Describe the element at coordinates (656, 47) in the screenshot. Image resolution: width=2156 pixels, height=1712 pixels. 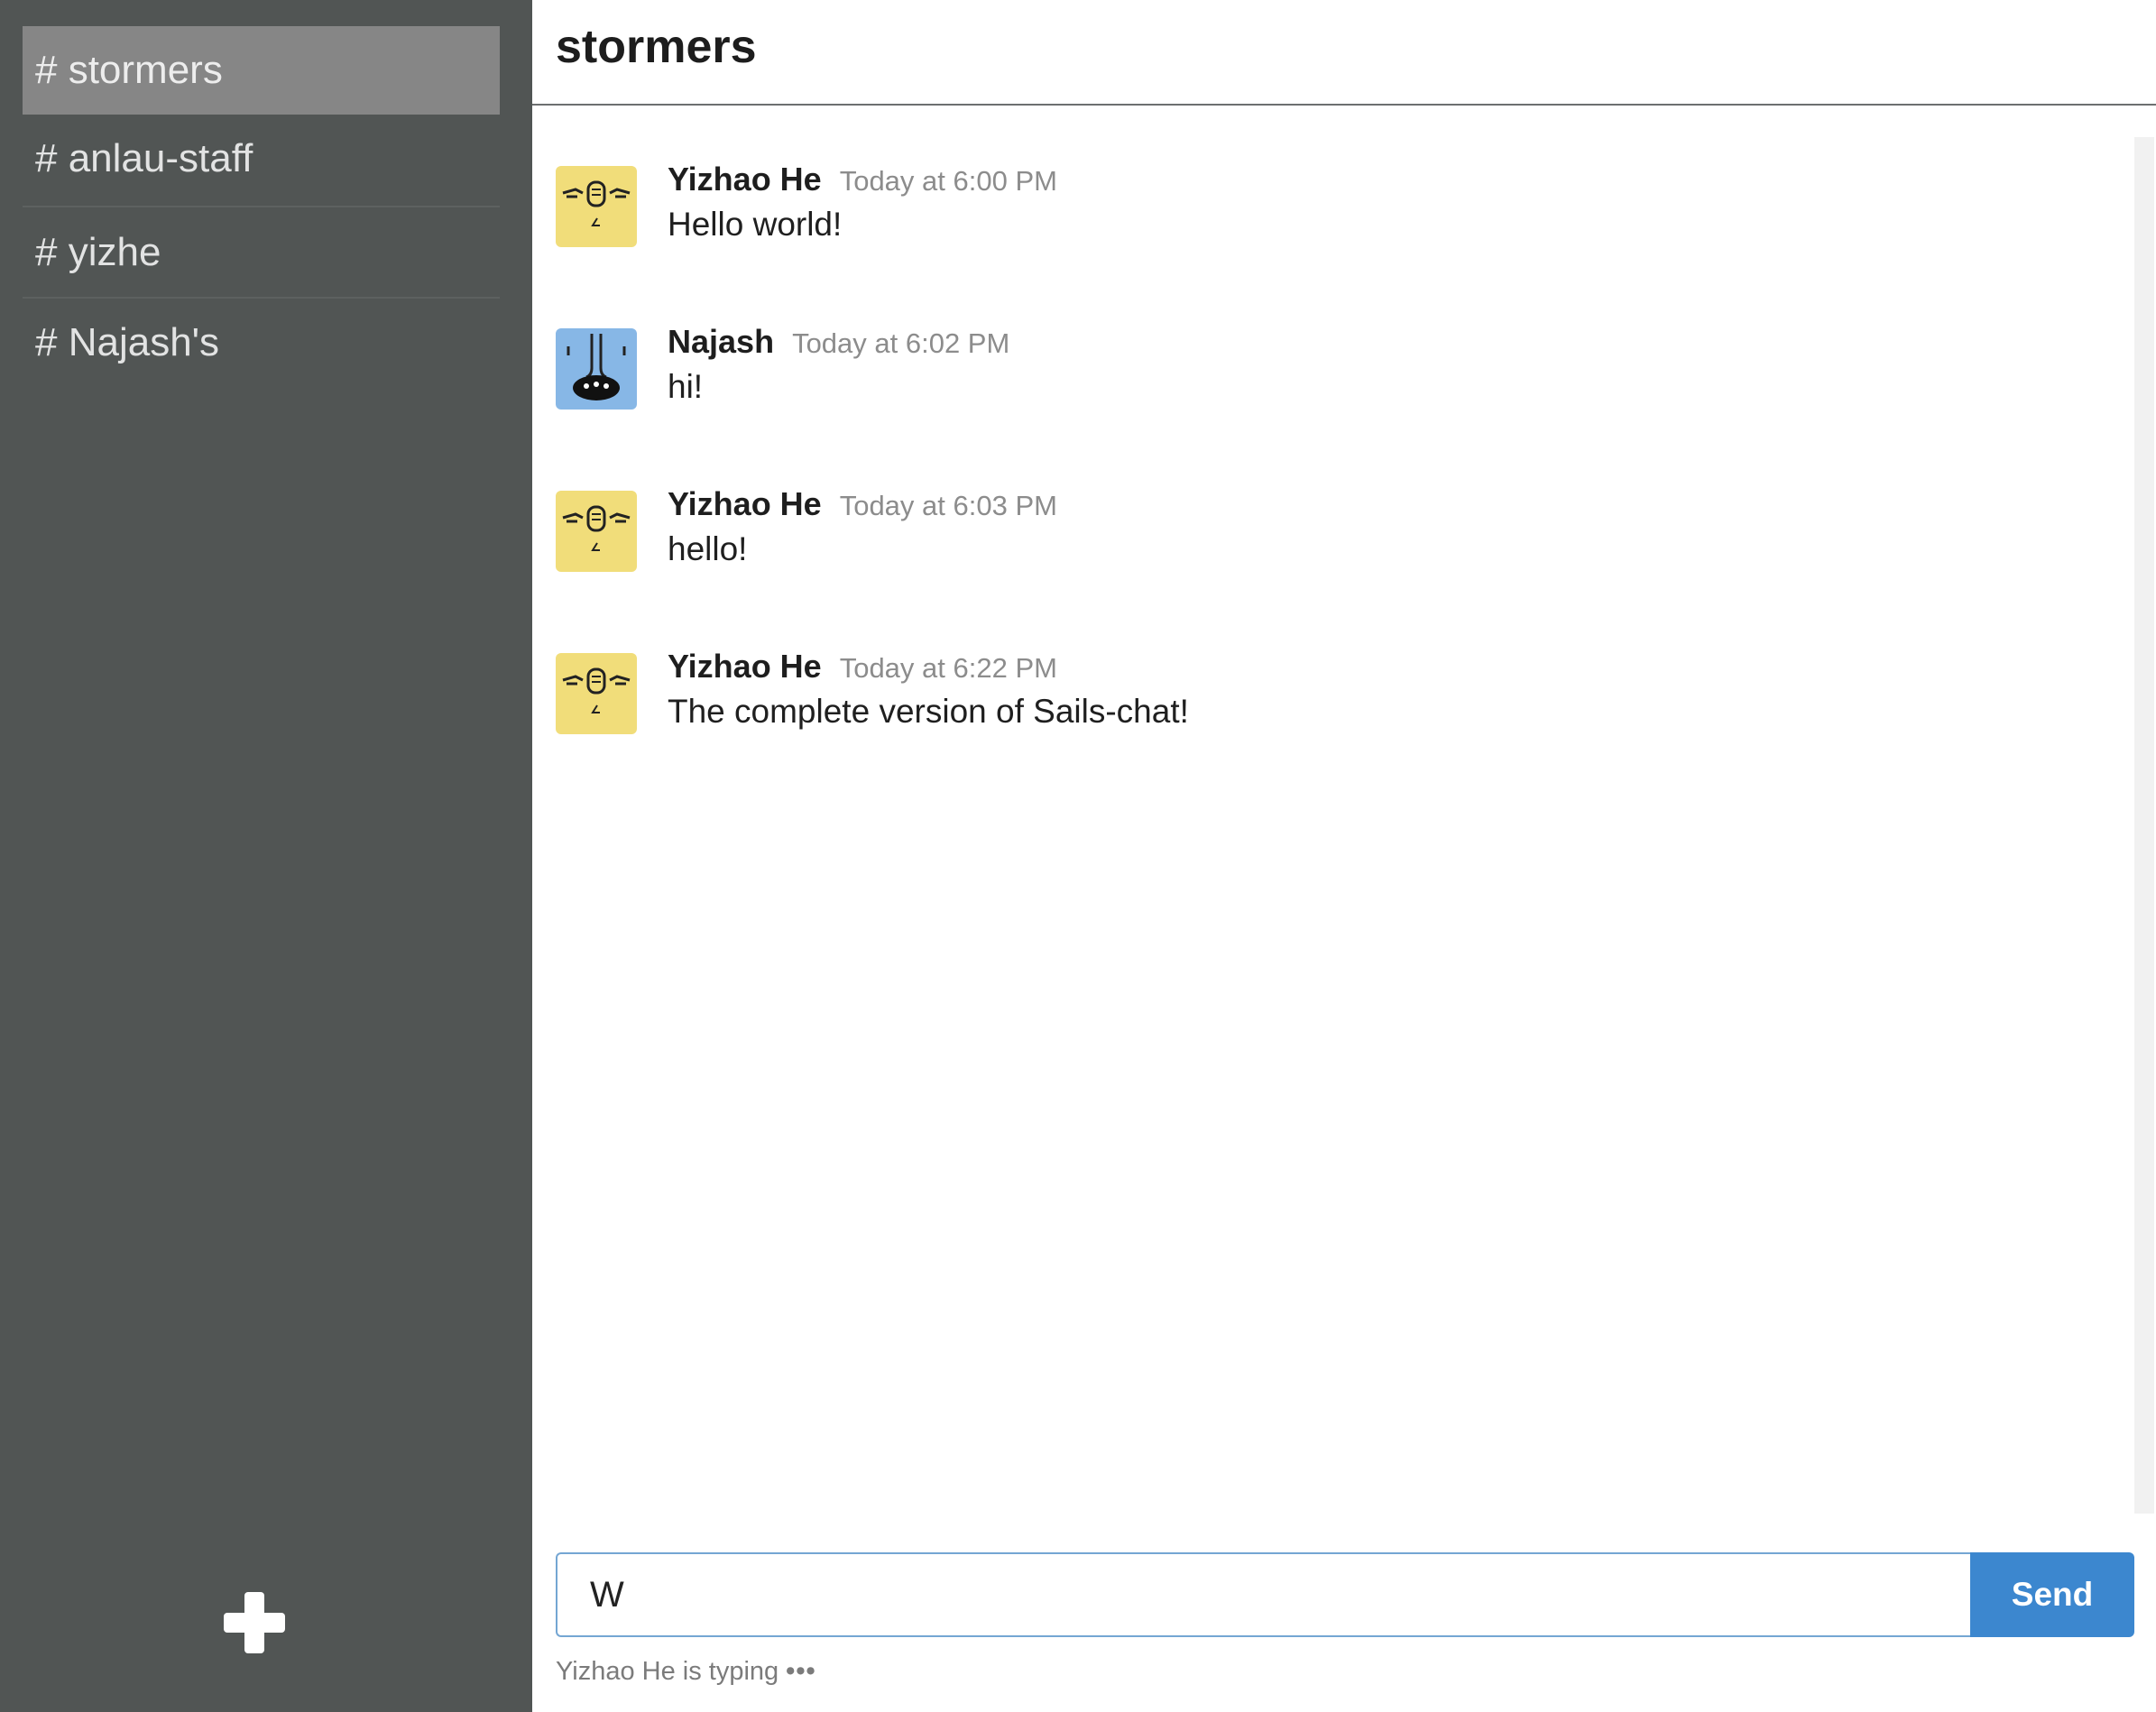
I see `page-title: stormers` at that location.